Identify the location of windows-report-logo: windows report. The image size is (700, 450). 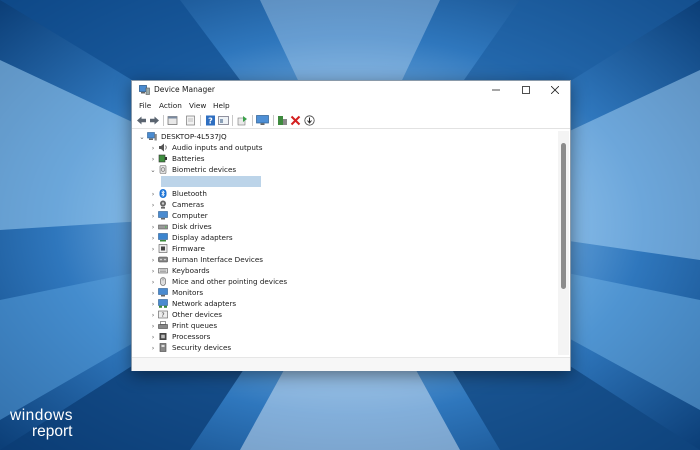
(41, 424).